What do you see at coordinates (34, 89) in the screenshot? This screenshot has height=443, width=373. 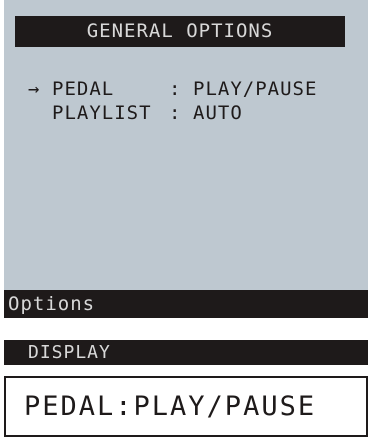 I see `selection-arrow-icon: →` at bounding box center [34, 89].